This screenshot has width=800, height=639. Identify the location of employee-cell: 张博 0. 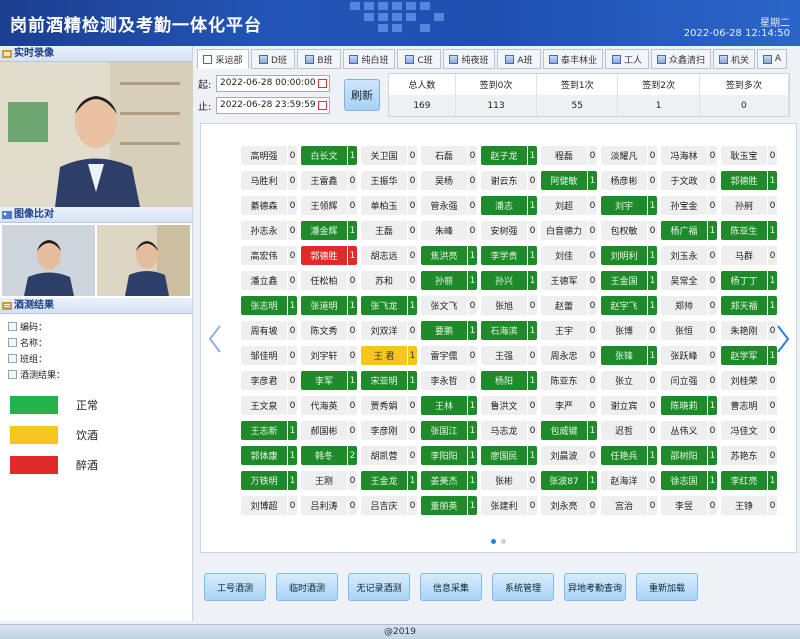
(629, 330).